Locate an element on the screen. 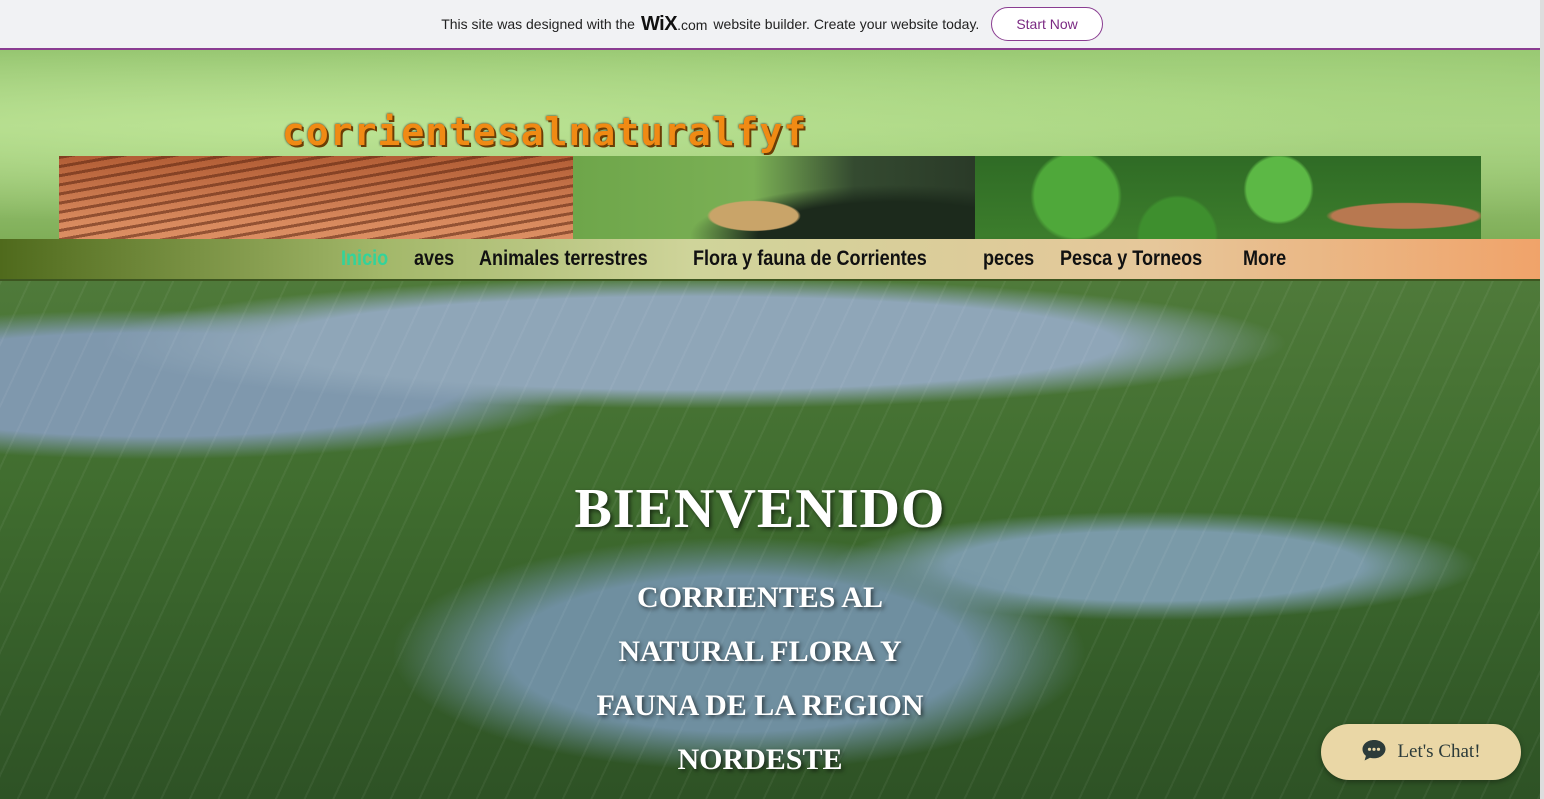 Image resolution: width=1544 pixels, height=799 pixels. banner-text-before: This site was designed with the is located at coordinates (538, 24).